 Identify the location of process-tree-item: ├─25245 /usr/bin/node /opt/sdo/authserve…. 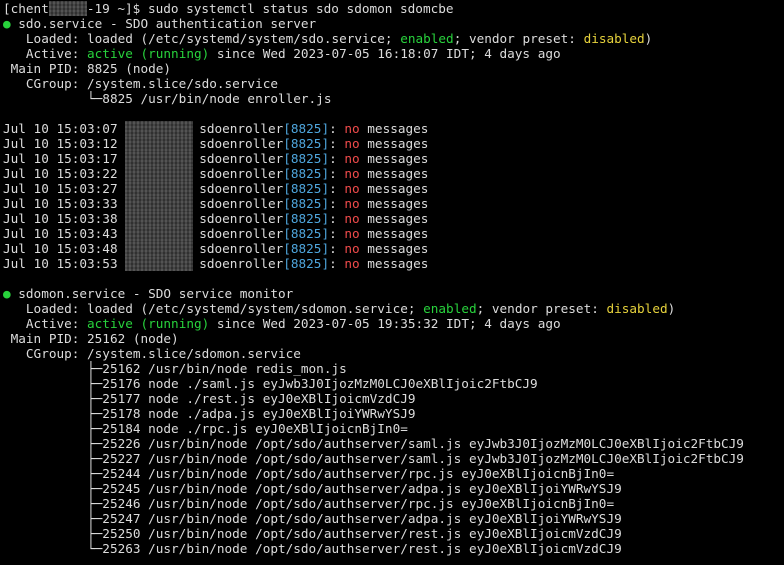
(312, 488).